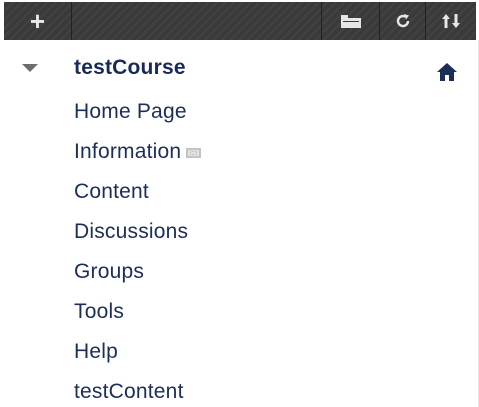 The height and width of the screenshot is (407, 479). Describe the element at coordinates (30, 68) in the screenshot. I see `caret-down-icon` at that location.